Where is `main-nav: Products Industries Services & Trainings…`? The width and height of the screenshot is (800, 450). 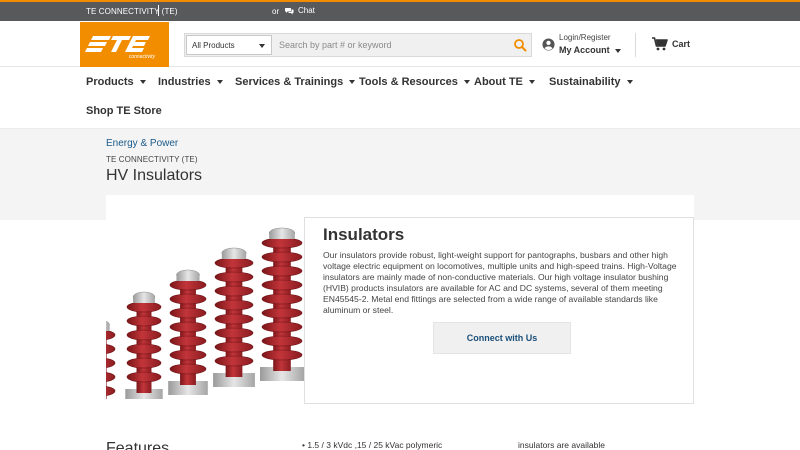 main-nav: Products Industries Services & Trainings… is located at coordinates (400, 98).